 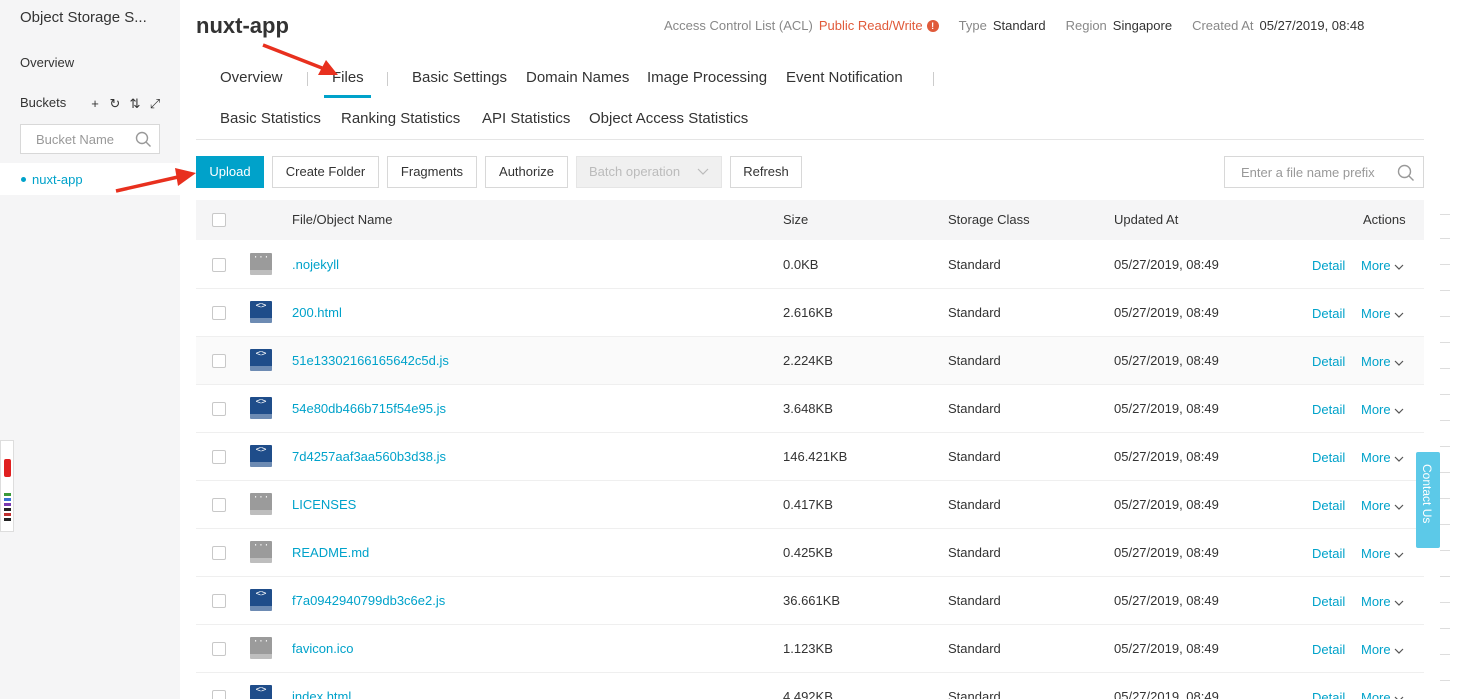 What do you see at coordinates (459, 77) in the screenshot?
I see `tab-basic-settings: Basic Settings` at bounding box center [459, 77].